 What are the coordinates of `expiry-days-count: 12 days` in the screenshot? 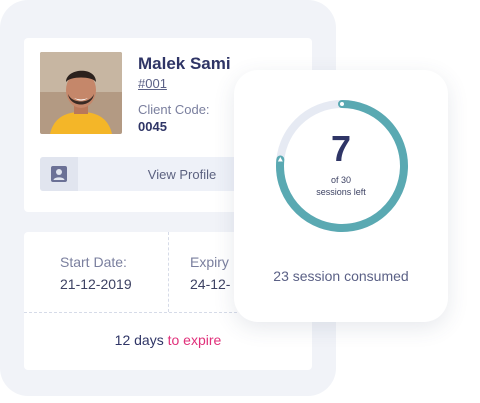 It's located at (139, 340).